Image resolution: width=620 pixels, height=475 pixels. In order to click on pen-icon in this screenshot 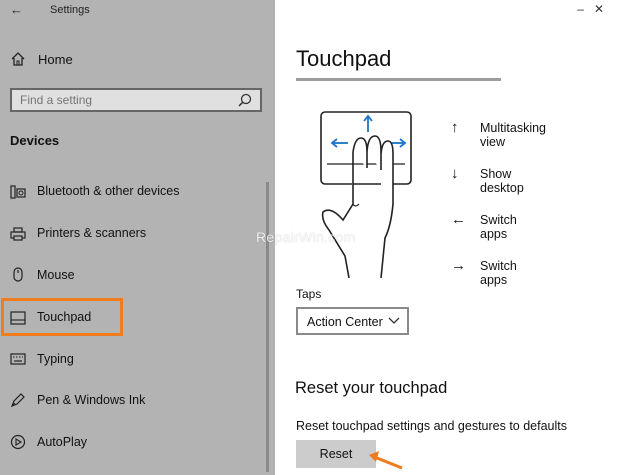, I will do `click(17, 400)`.